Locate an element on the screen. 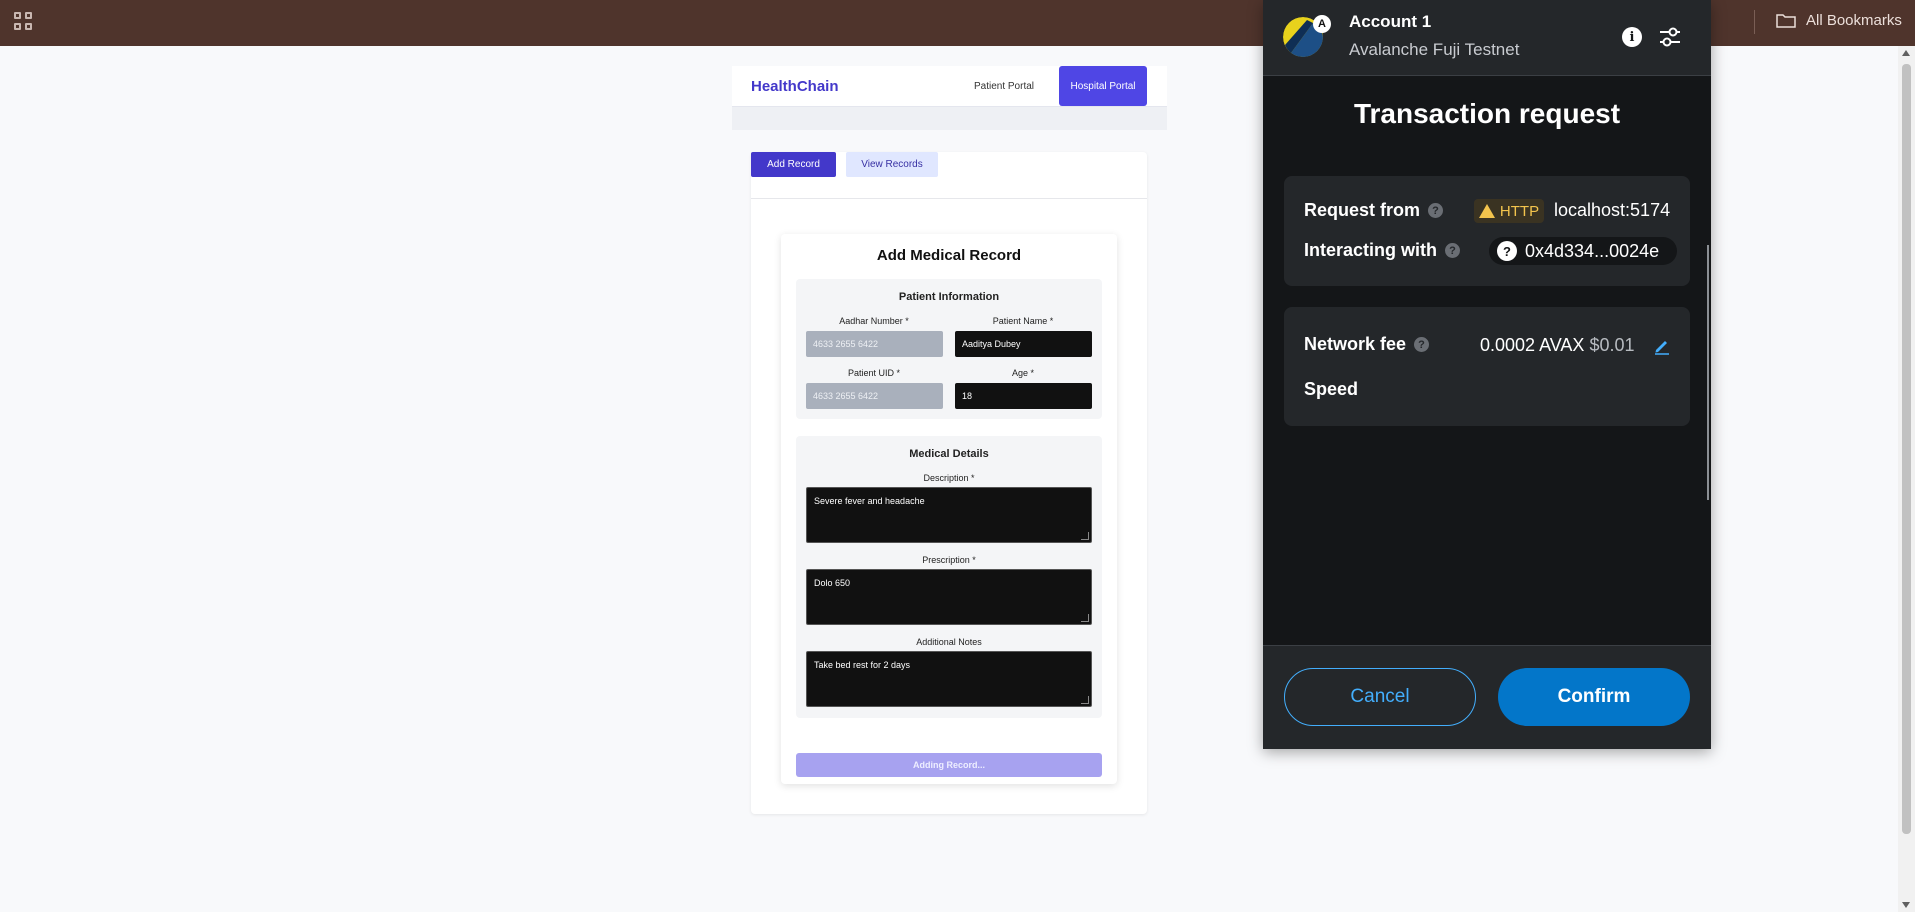 The height and width of the screenshot is (912, 1915). all-bookmarks-button: All Bookmarks is located at coordinates (1839, 20).